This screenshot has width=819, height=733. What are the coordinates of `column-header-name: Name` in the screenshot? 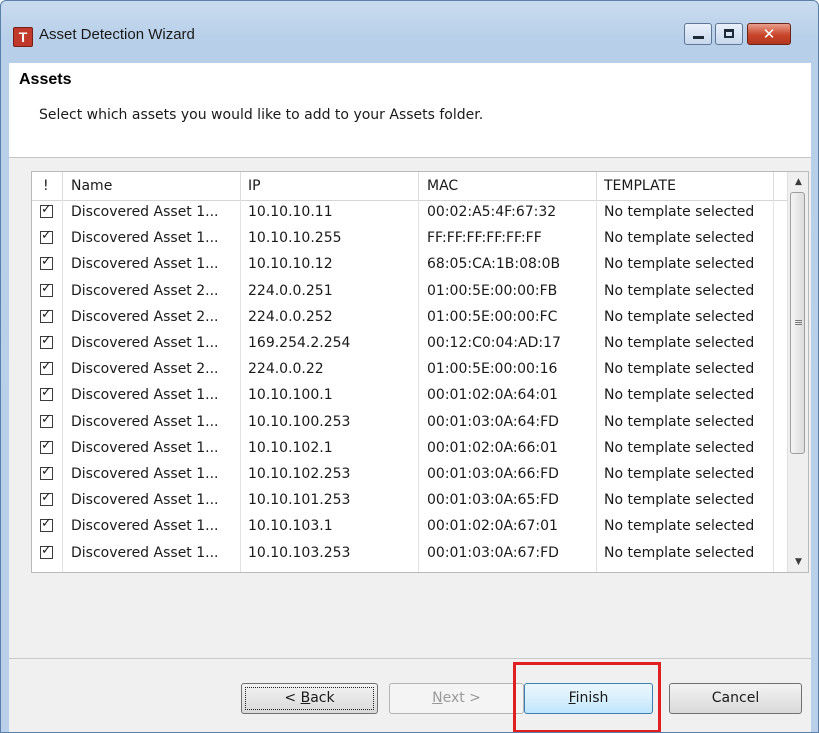 It's located at (91, 186).